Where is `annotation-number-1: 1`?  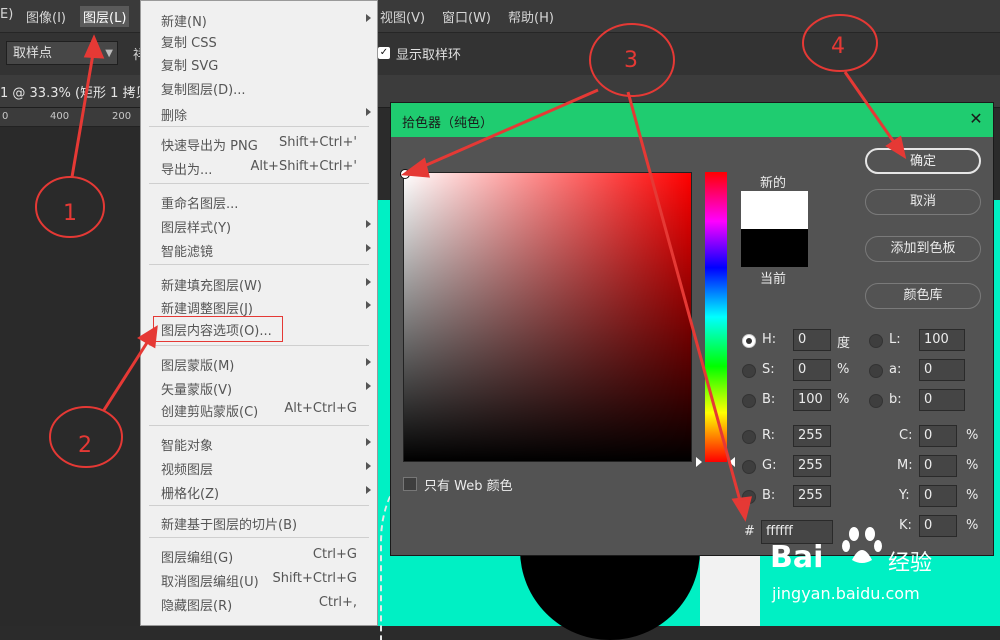 annotation-number-1: 1 is located at coordinates (70, 213).